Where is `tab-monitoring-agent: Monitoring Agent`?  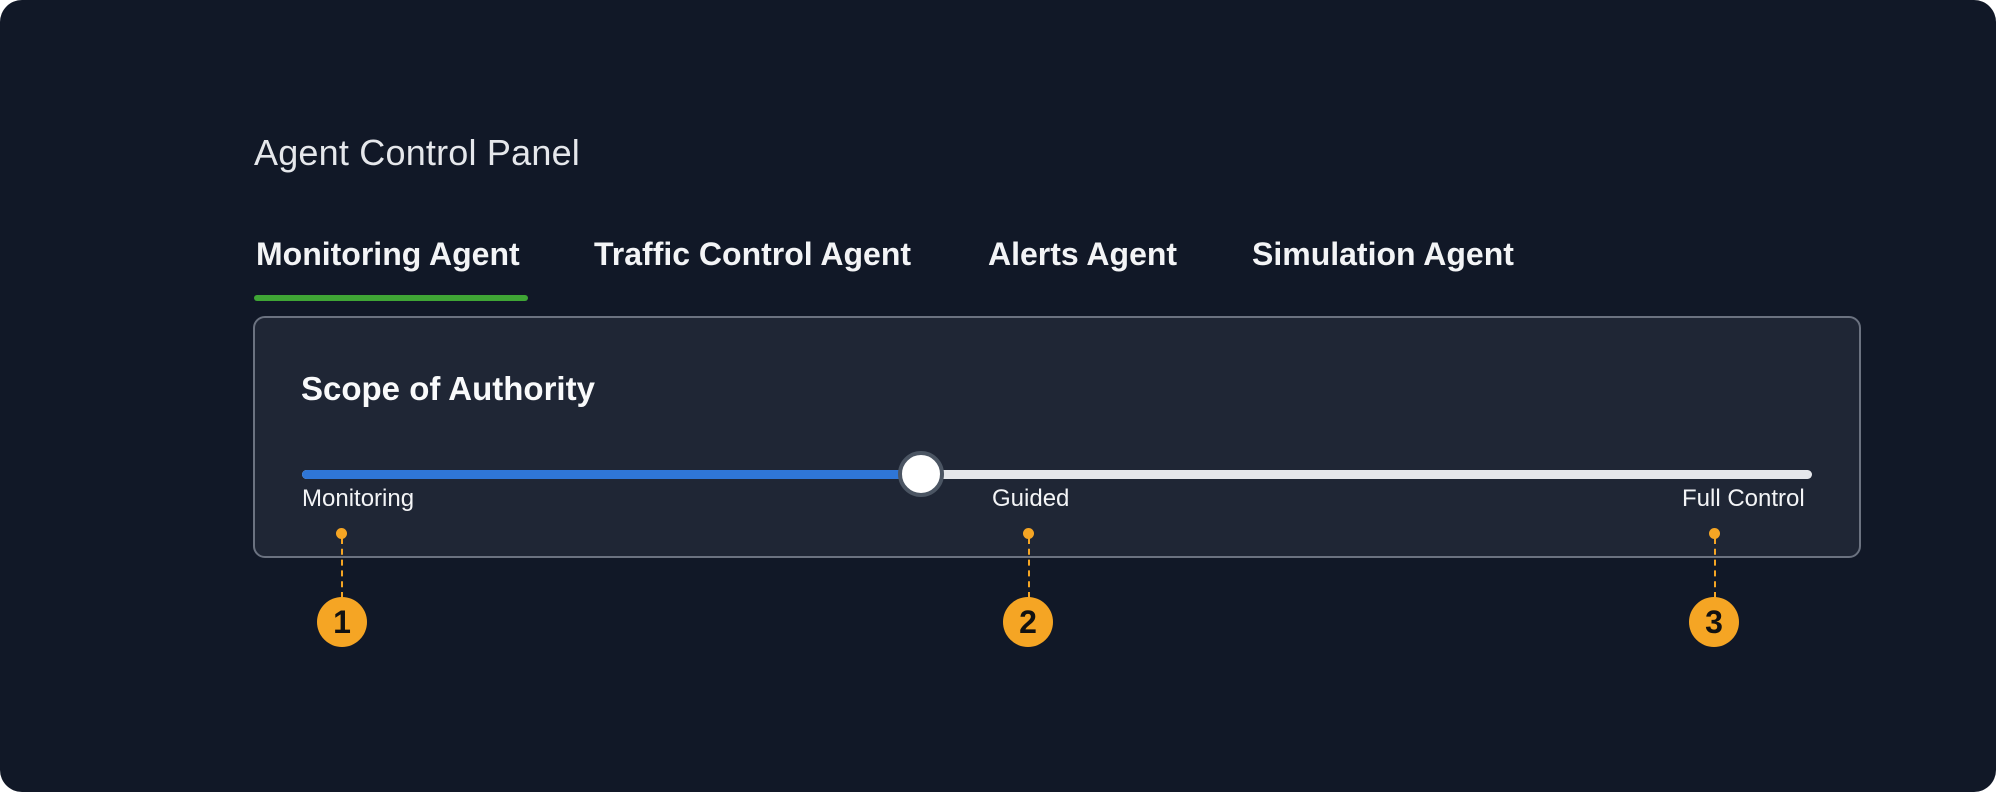
tab-monitoring-agent: Monitoring Agent is located at coordinates (388, 254).